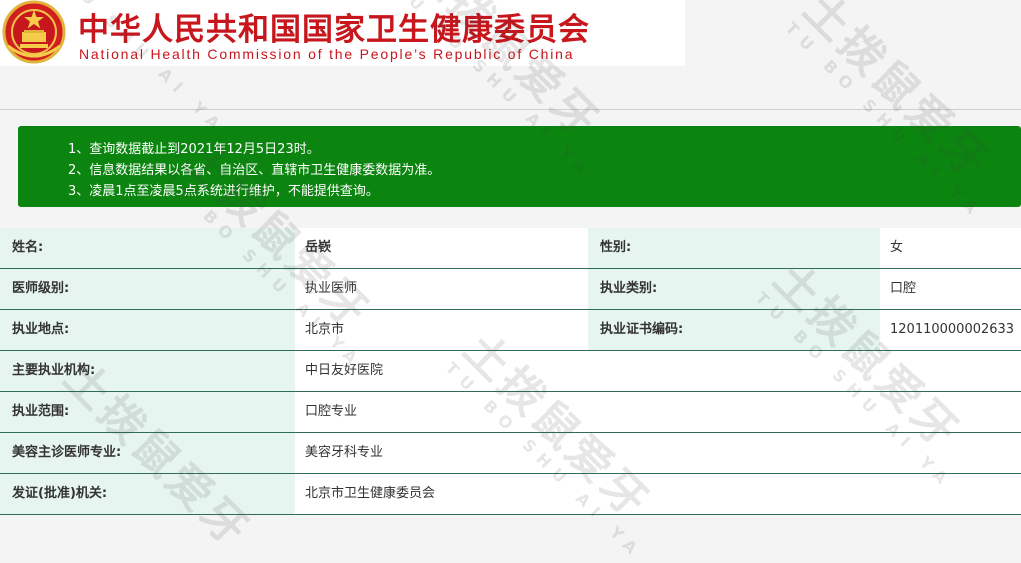 The height and width of the screenshot is (563, 1021). I want to click on notice-line-1: 1、查询数据截止到2021年12月5日23时。, so click(194, 149).